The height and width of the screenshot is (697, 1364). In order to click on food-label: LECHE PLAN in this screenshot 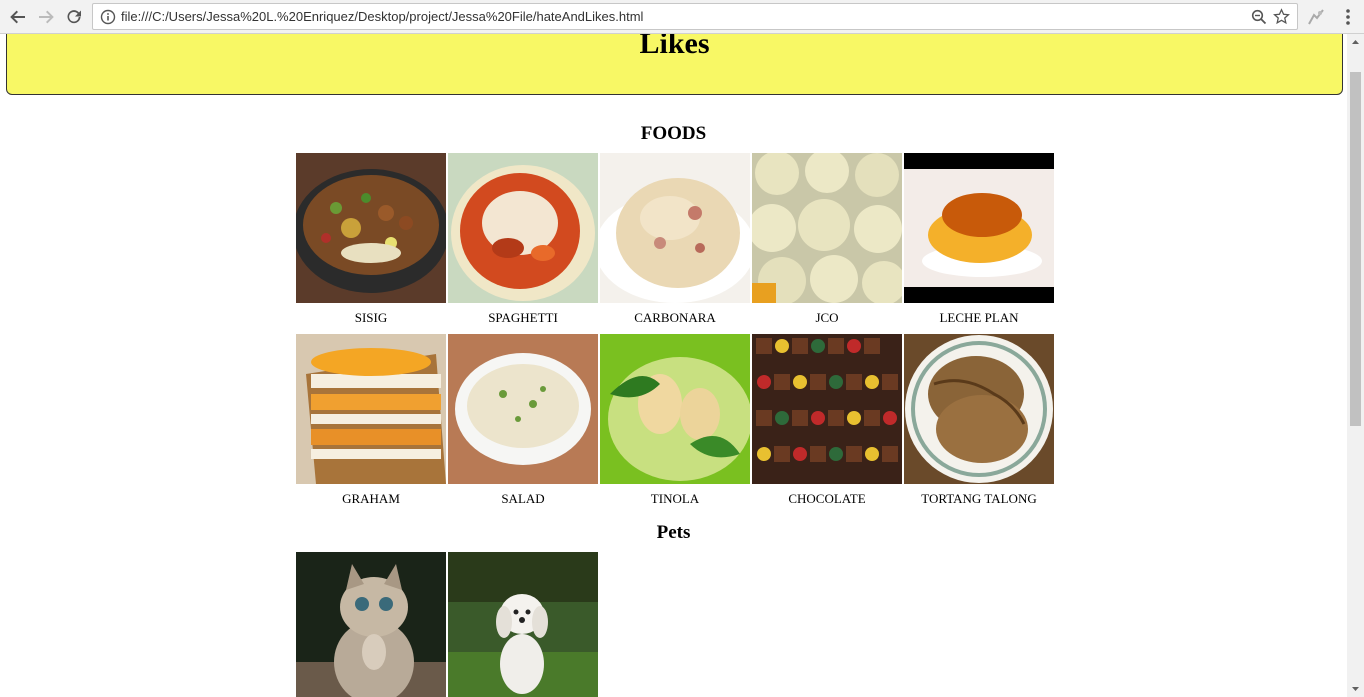, I will do `click(979, 317)`.